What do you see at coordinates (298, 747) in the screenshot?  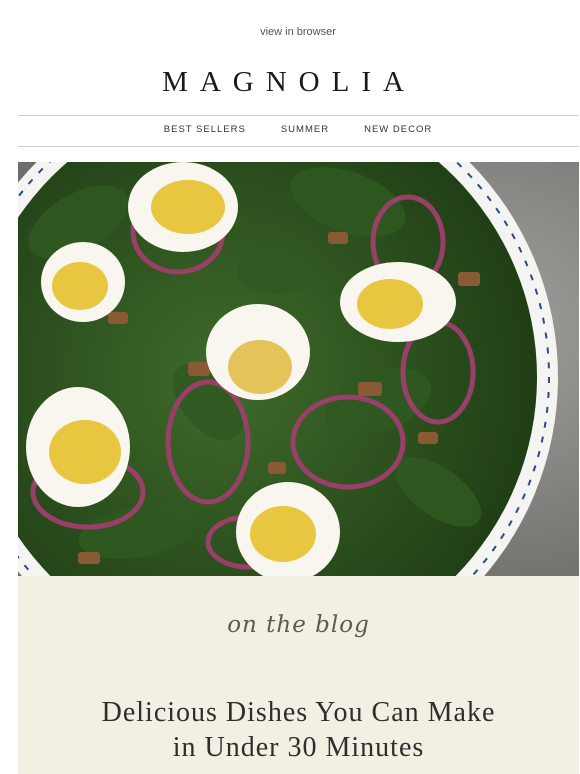 I see `headline-line-2: in Under 30 Minutes` at bounding box center [298, 747].